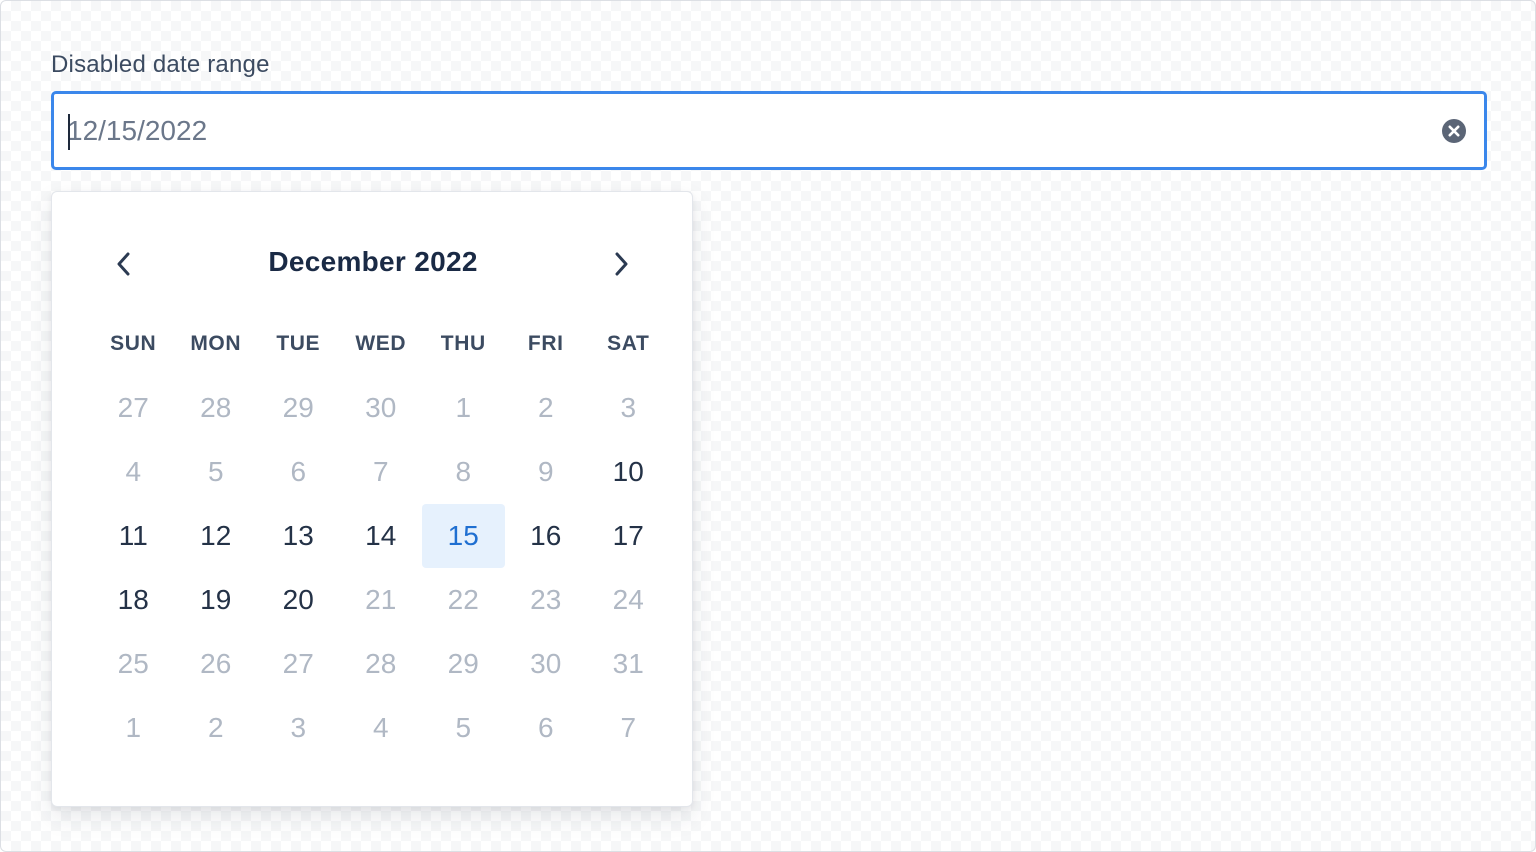 The image size is (1536, 852). I want to click on day-cell: 8, so click(463, 471).